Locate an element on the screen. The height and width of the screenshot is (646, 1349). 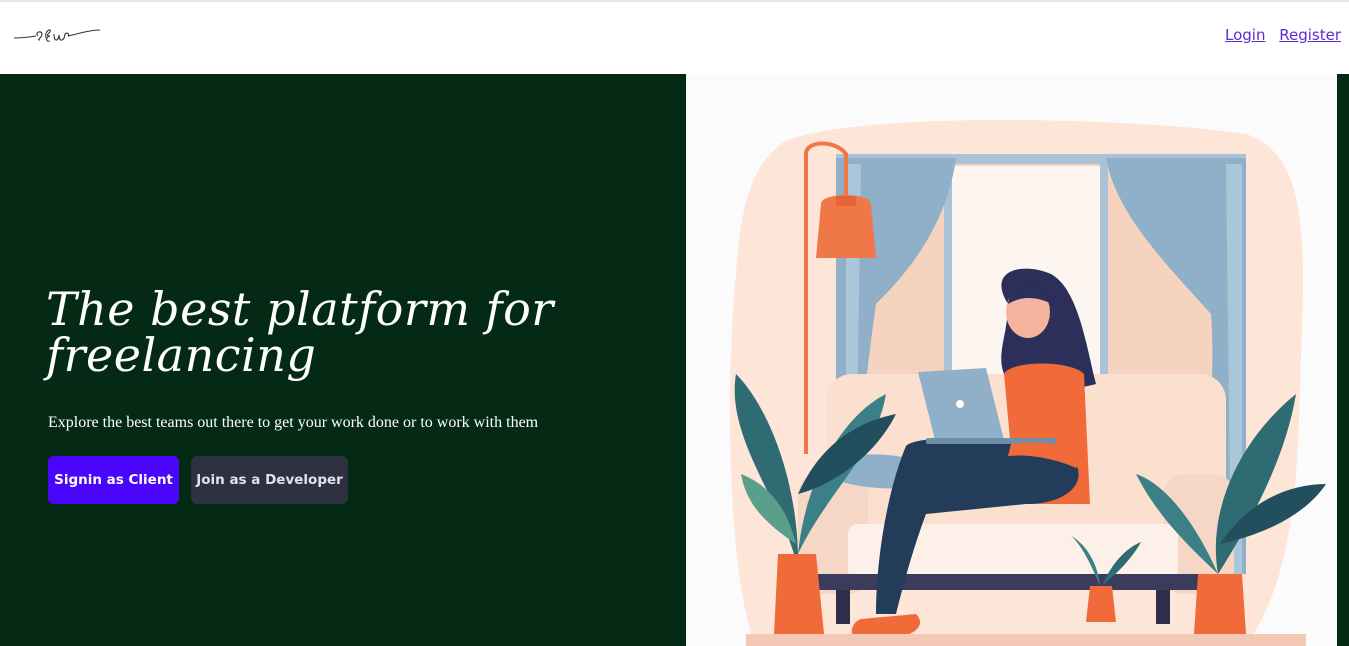
login-link: Login is located at coordinates (1245, 35).